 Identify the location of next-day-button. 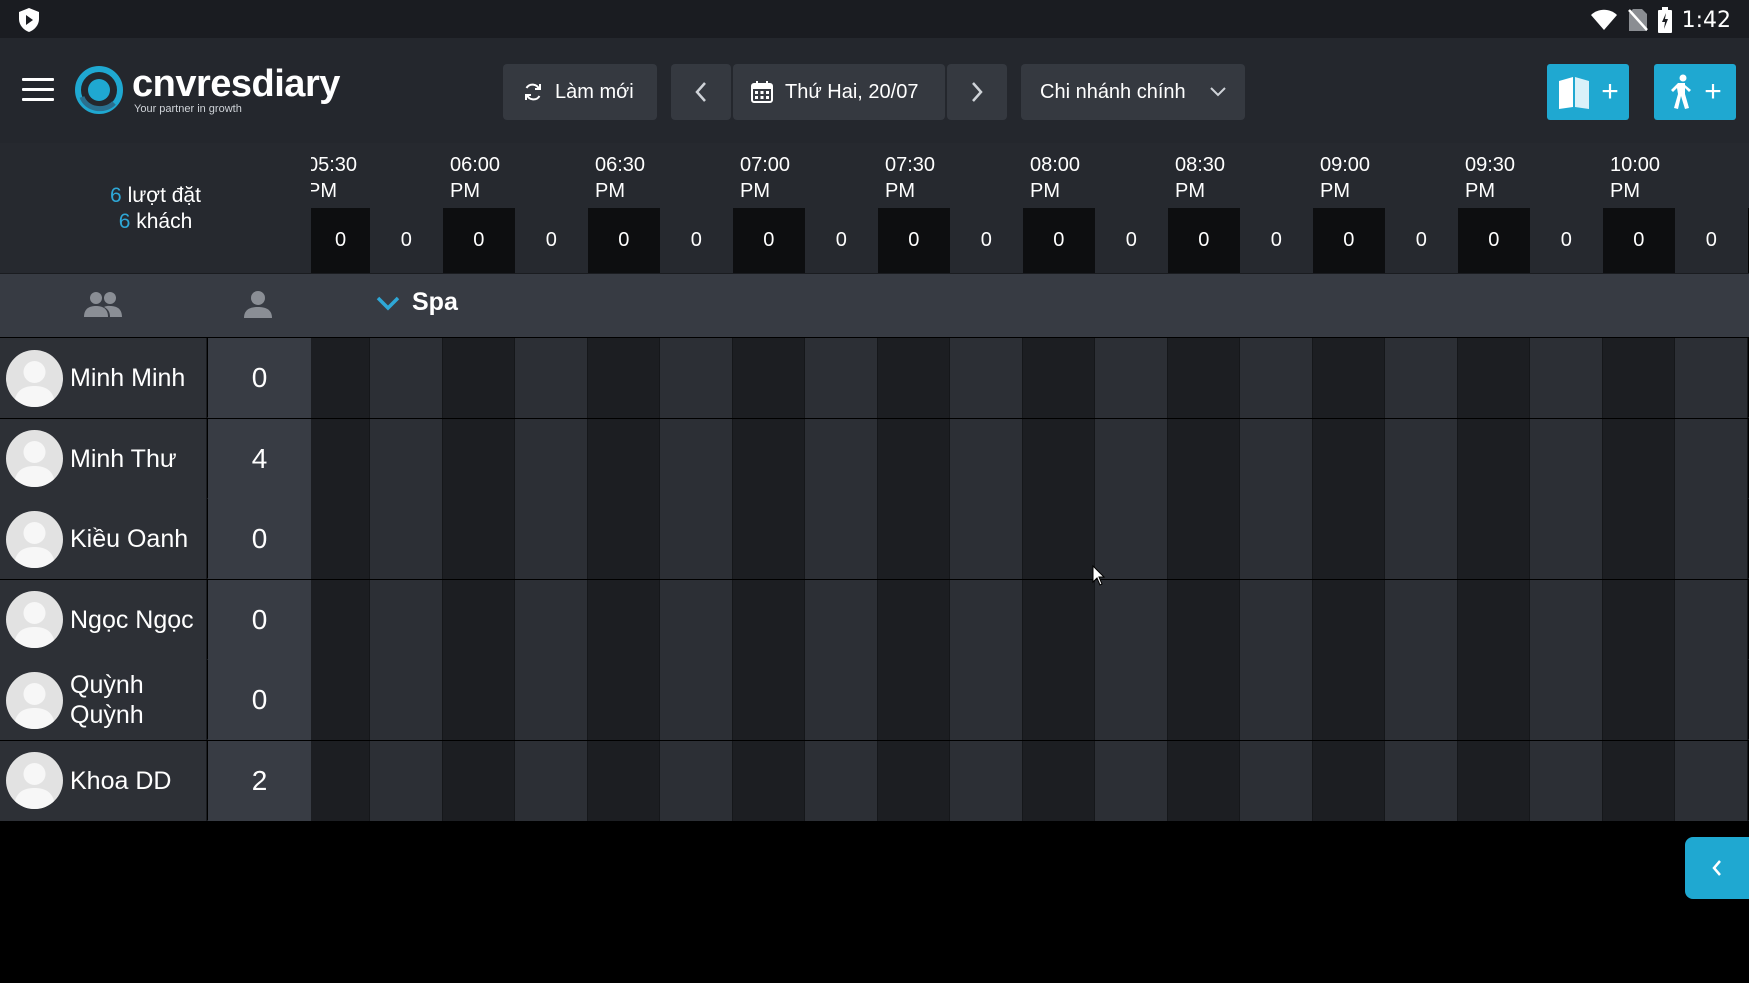
(977, 92).